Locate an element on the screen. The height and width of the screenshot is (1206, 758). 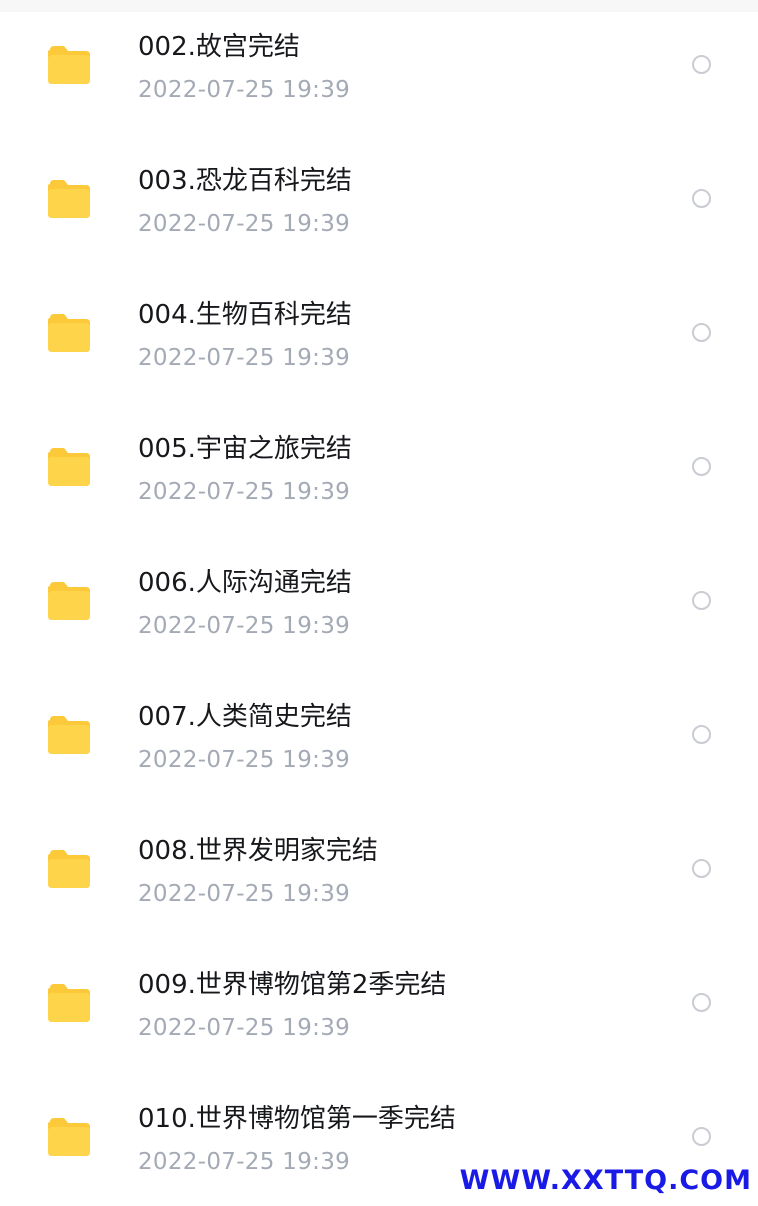
file-name: 009.世界博物馆第2季完结 is located at coordinates (292, 985).